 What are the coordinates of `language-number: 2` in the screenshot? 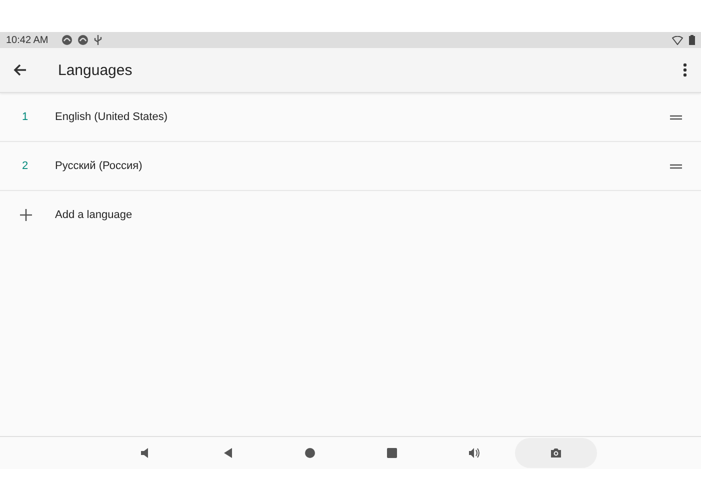 It's located at (25, 166).